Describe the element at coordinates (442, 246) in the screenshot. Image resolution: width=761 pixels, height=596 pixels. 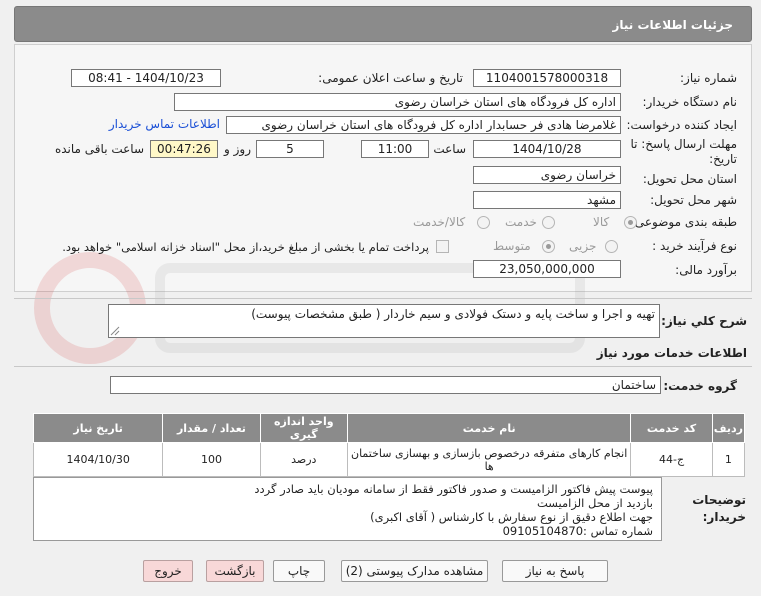
I see `treasury-payment-checkbox` at that location.